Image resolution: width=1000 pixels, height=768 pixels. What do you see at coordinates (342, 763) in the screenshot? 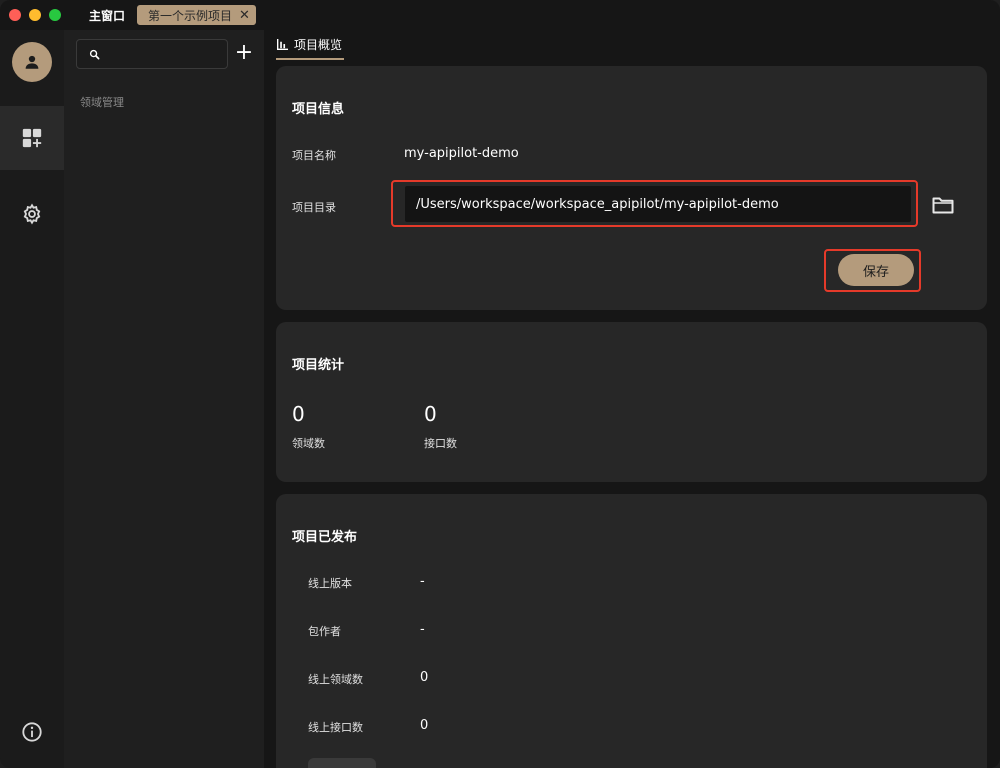
I see `publish-action-button` at bounding box center [342, 763].